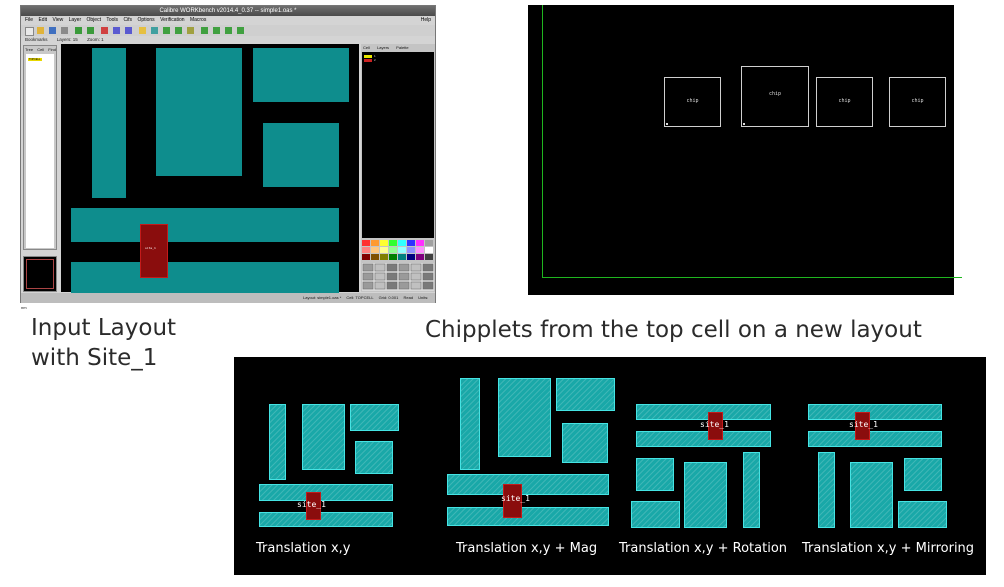  I want to click on menu-help: Help, so click(426, 20).